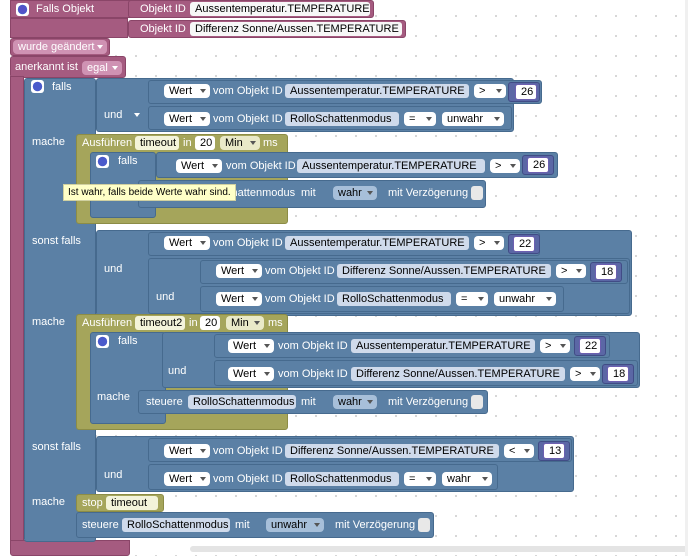  I want to click on stop-name-field: timeout, so click(132, 503).